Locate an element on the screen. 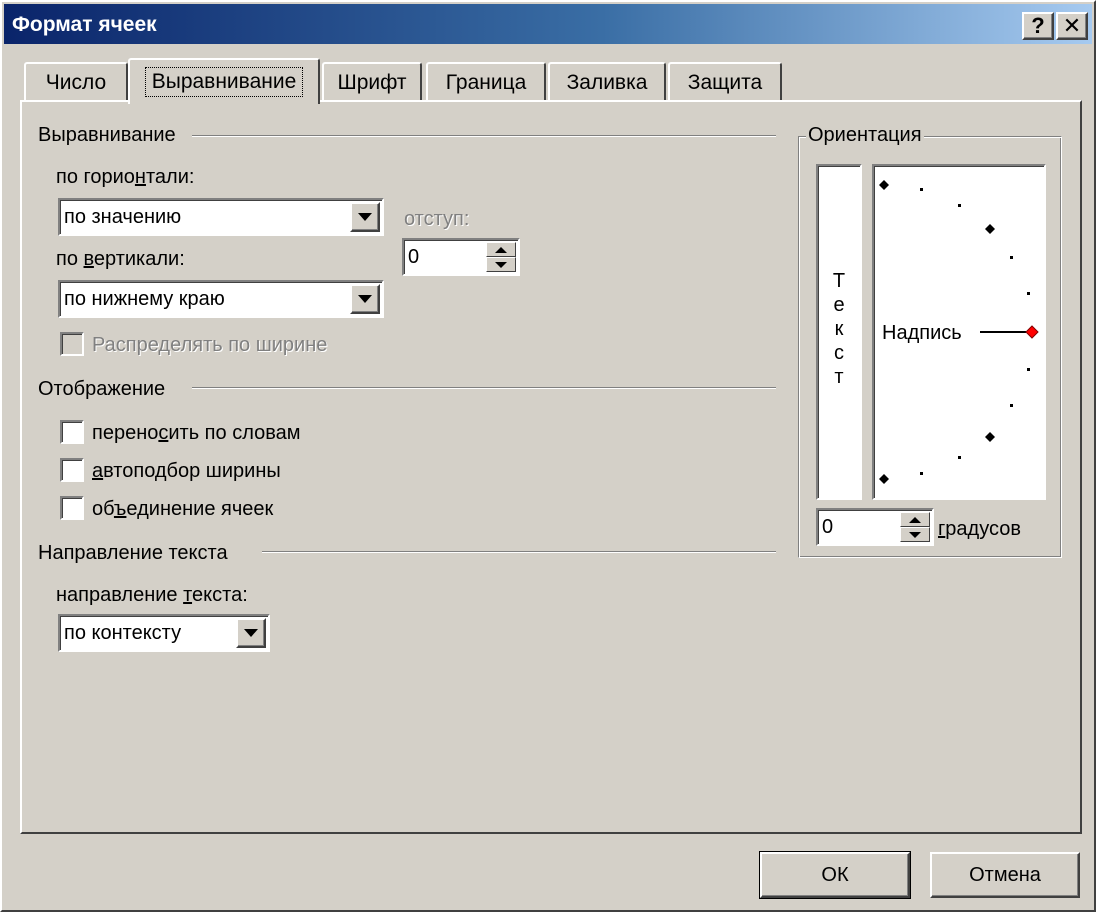  tab-label: Граница is located at coordinates (486, 82).